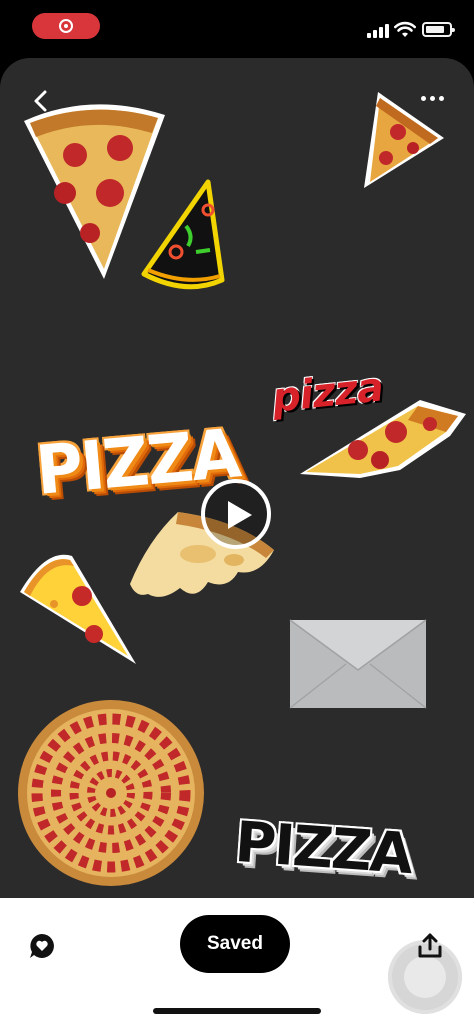 This screenshot has height=1024, width=474. I want to click on neon-slice-sticker, so click(183, 234).